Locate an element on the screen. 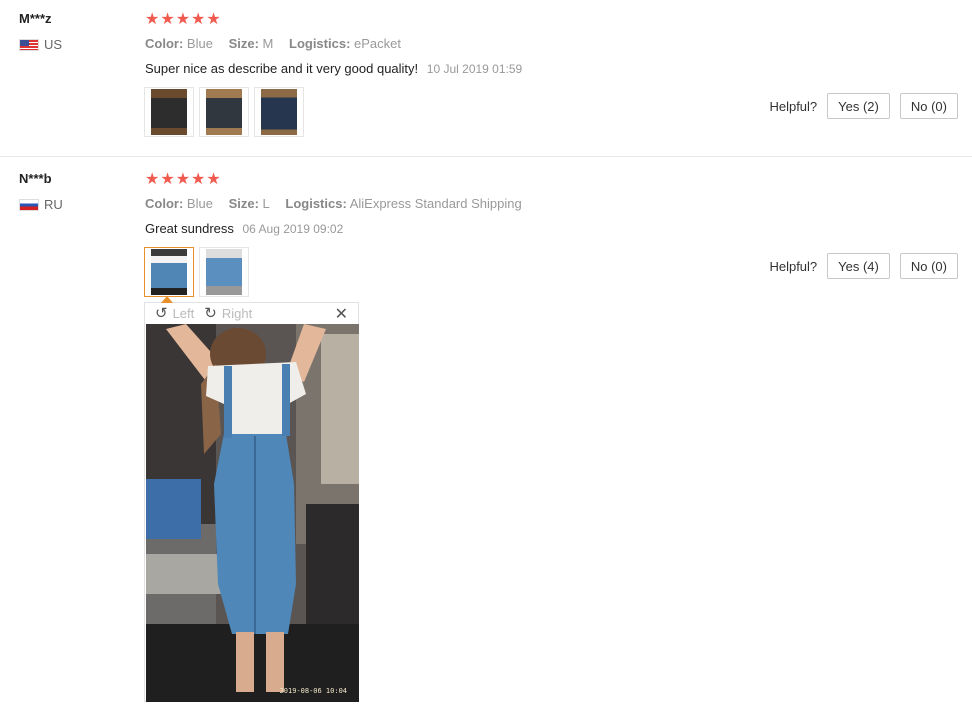 This screenshot has height=717, width=972. rotate-right-button: ↻ Right is located at coordinates (228, 313).